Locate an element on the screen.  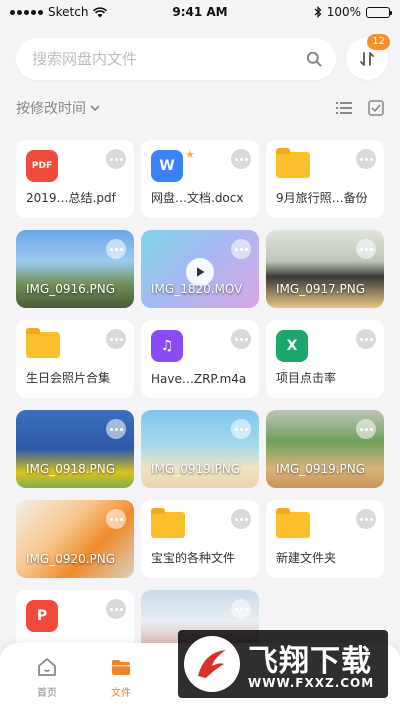
select-icon is located at coordinates (376, 108).